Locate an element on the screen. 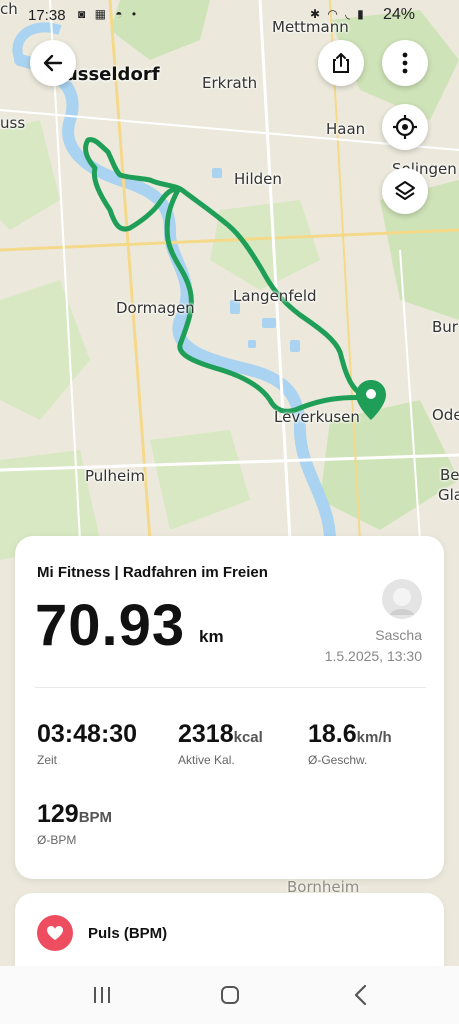 The width and height of the screenshot is (459, 1024). pulse-title: Puls (BPM) is located at coordinates (128, 933).